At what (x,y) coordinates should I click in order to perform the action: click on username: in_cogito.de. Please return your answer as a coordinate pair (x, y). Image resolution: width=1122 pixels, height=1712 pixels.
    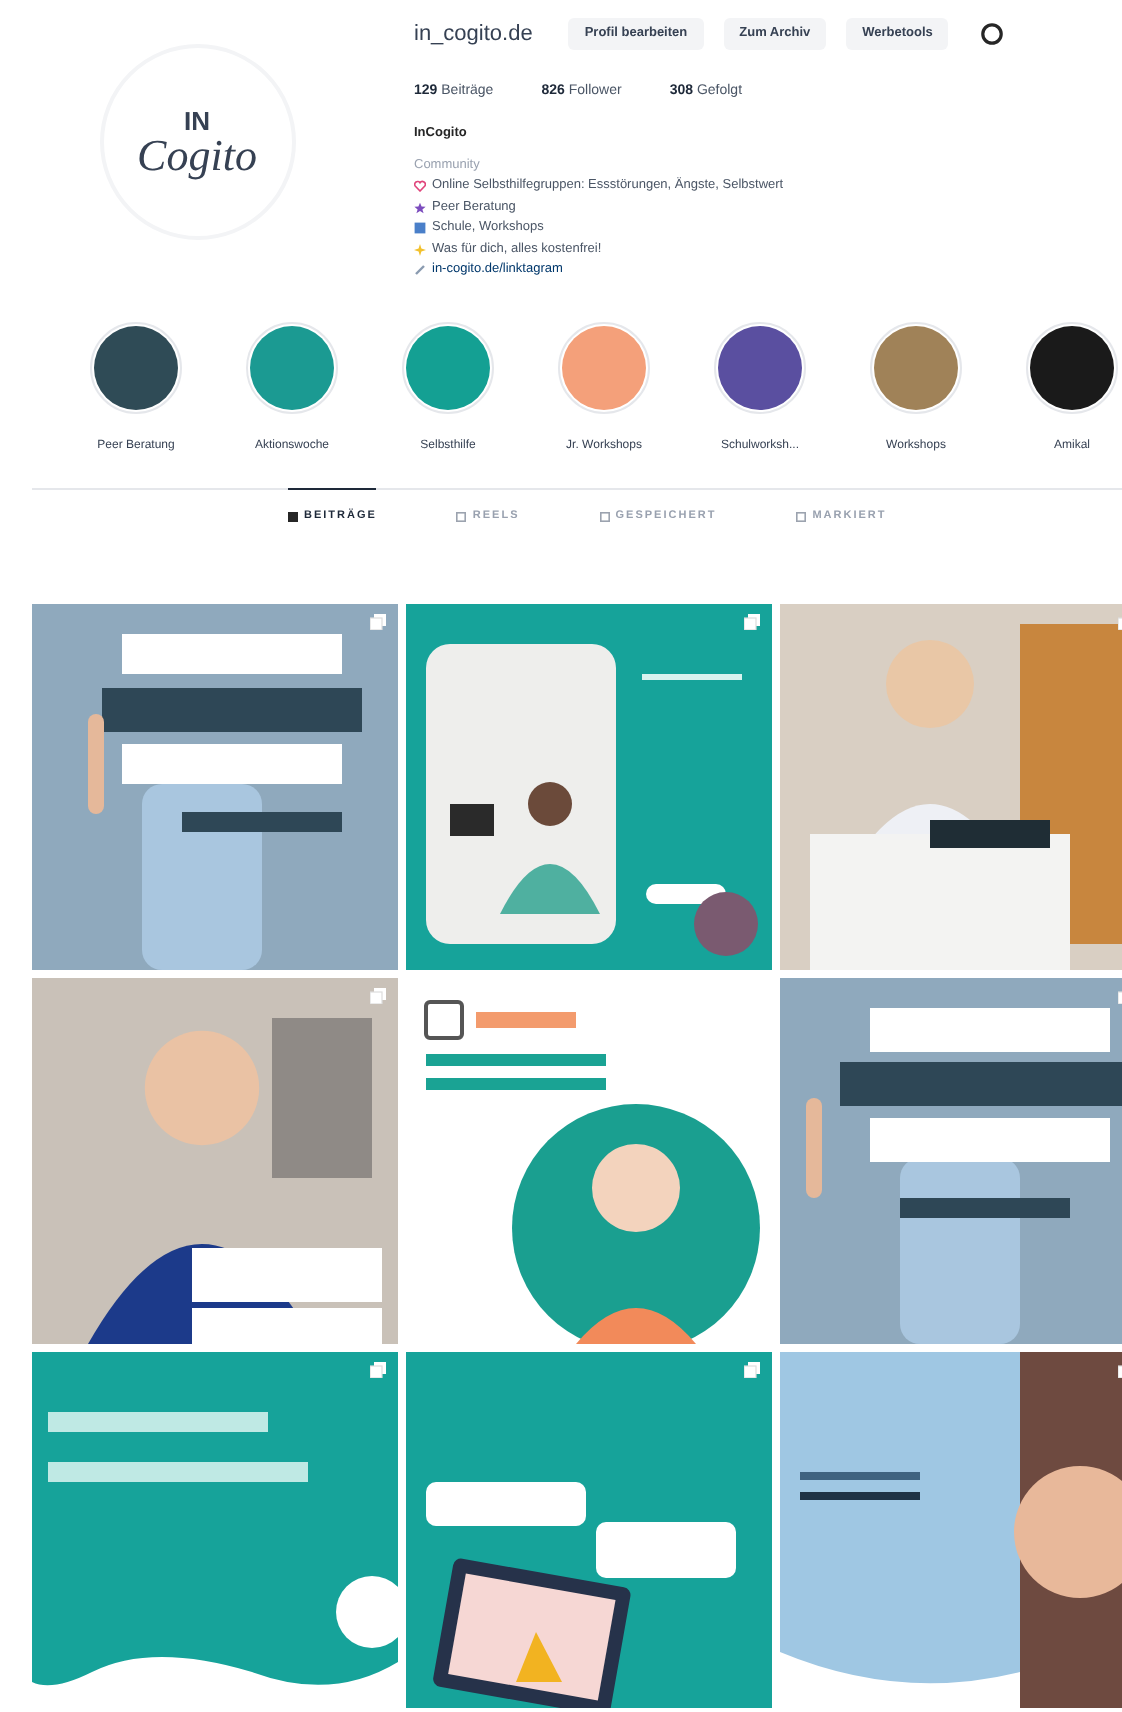
    Looking at the image, I should click on (473, 34).